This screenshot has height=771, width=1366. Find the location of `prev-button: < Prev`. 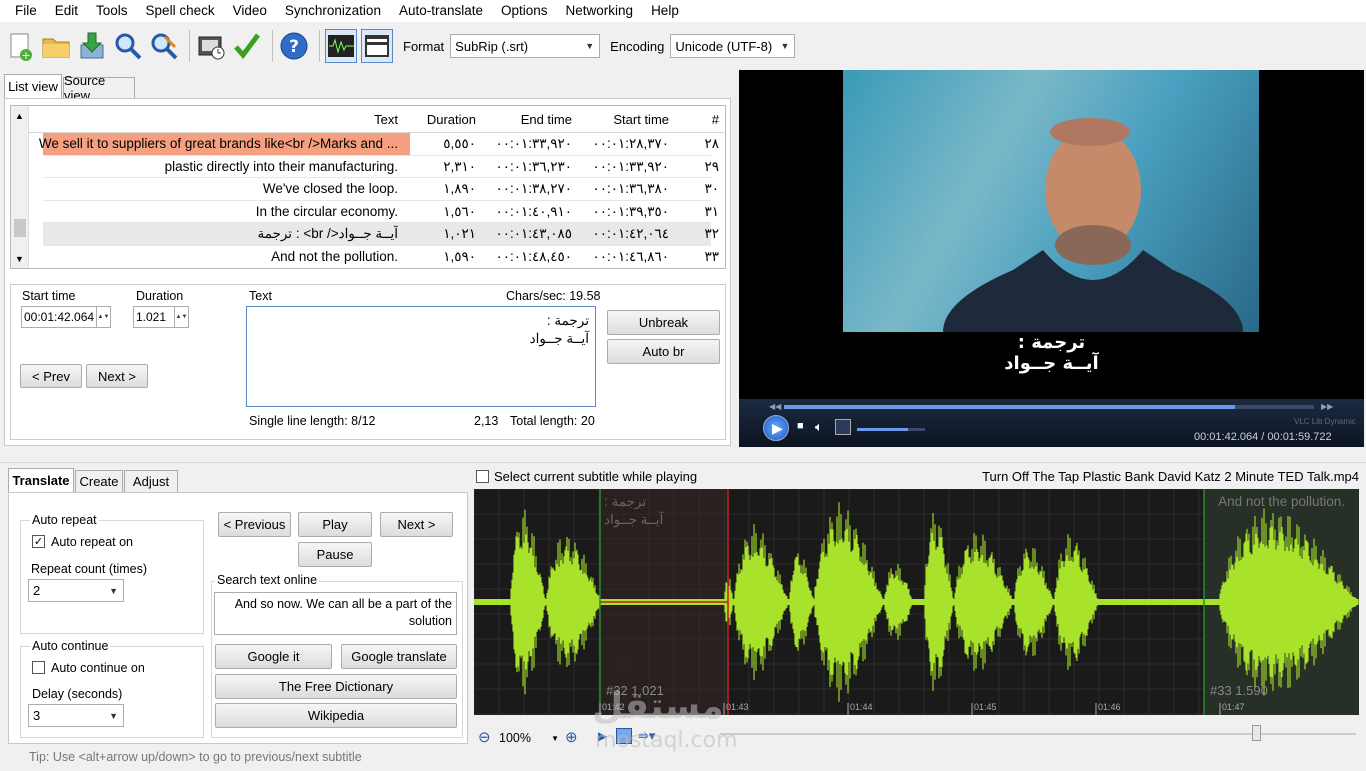

prev-button: < Prev is located at coordinates (51, 376).